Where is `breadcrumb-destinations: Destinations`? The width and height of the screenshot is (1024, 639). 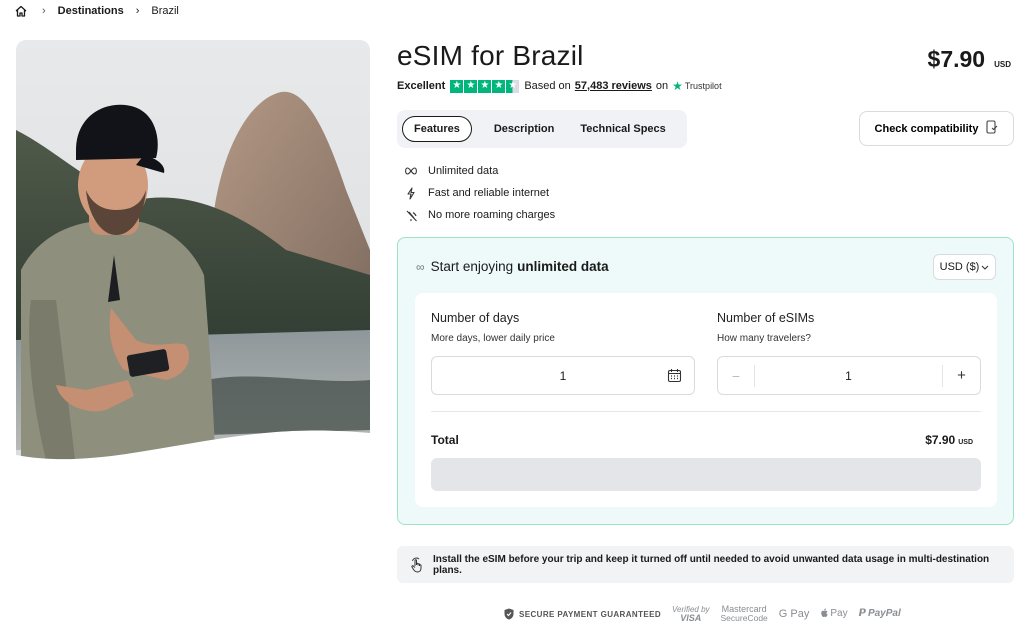
breadcrumb-destinations: Destinations is located at coordinates (91, 11).